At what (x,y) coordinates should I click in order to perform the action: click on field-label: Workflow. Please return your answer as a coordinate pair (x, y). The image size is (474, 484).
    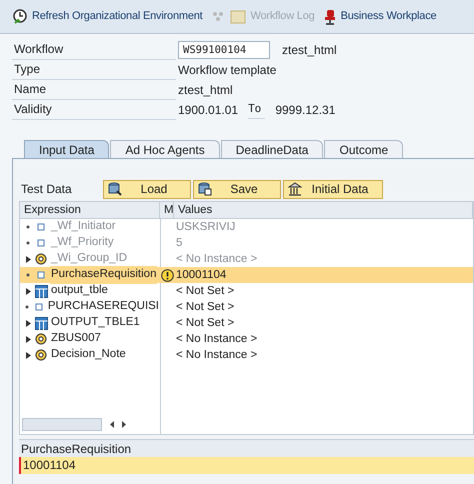
    Looking at the image, I should click on (94, 50).